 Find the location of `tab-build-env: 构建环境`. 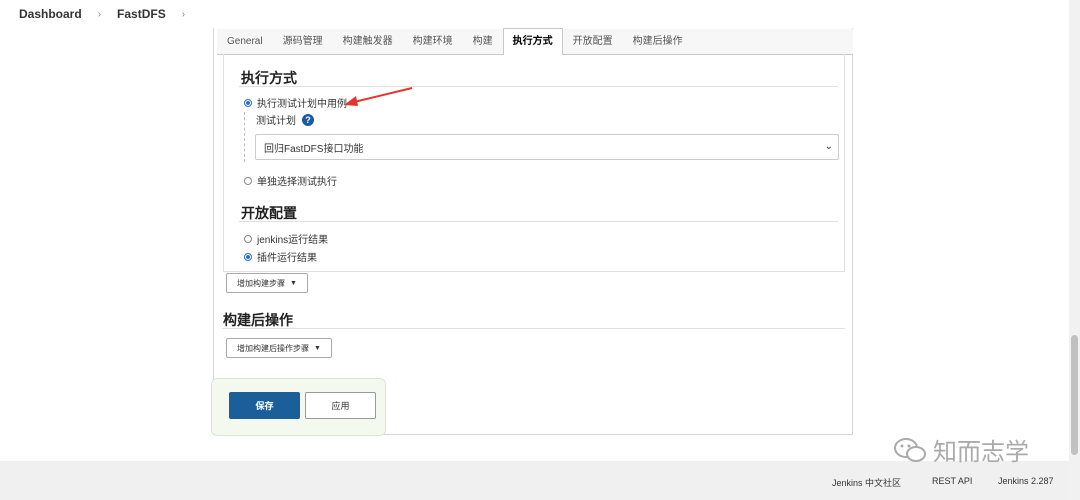

tab-build-env: 构建环境 is located at coordinates (433, 41).